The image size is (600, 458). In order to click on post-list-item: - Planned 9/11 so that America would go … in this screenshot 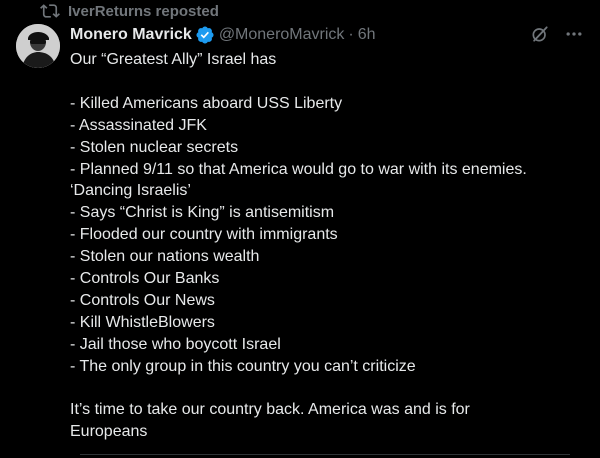, I will do `click(298, 169)`.